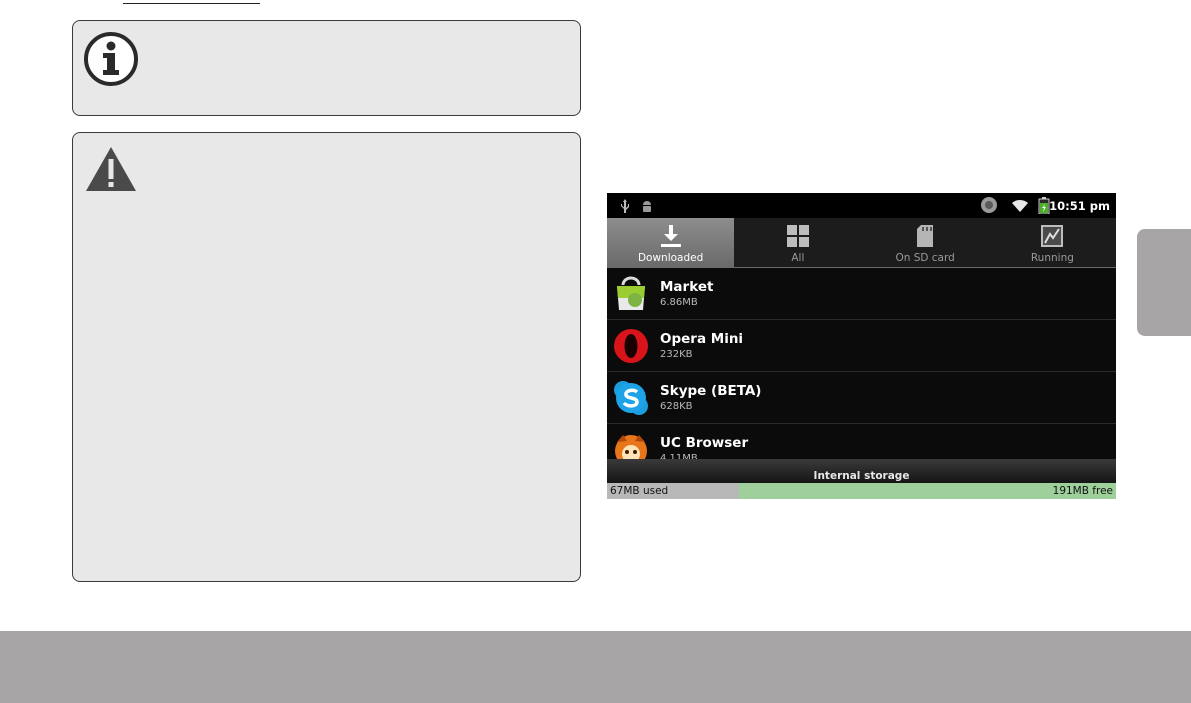 Image resolution: width=1191 pixels, height=703 pixels. I want to click on storage-free-label: 191MB free, so click(1082, 491).